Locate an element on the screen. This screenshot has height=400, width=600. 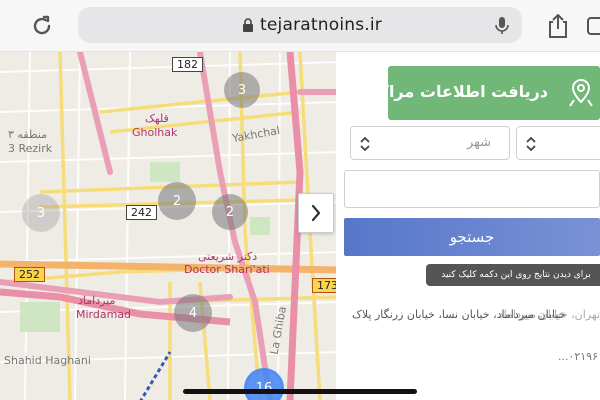
location-pin-icon is located at coordinates (581, 93).